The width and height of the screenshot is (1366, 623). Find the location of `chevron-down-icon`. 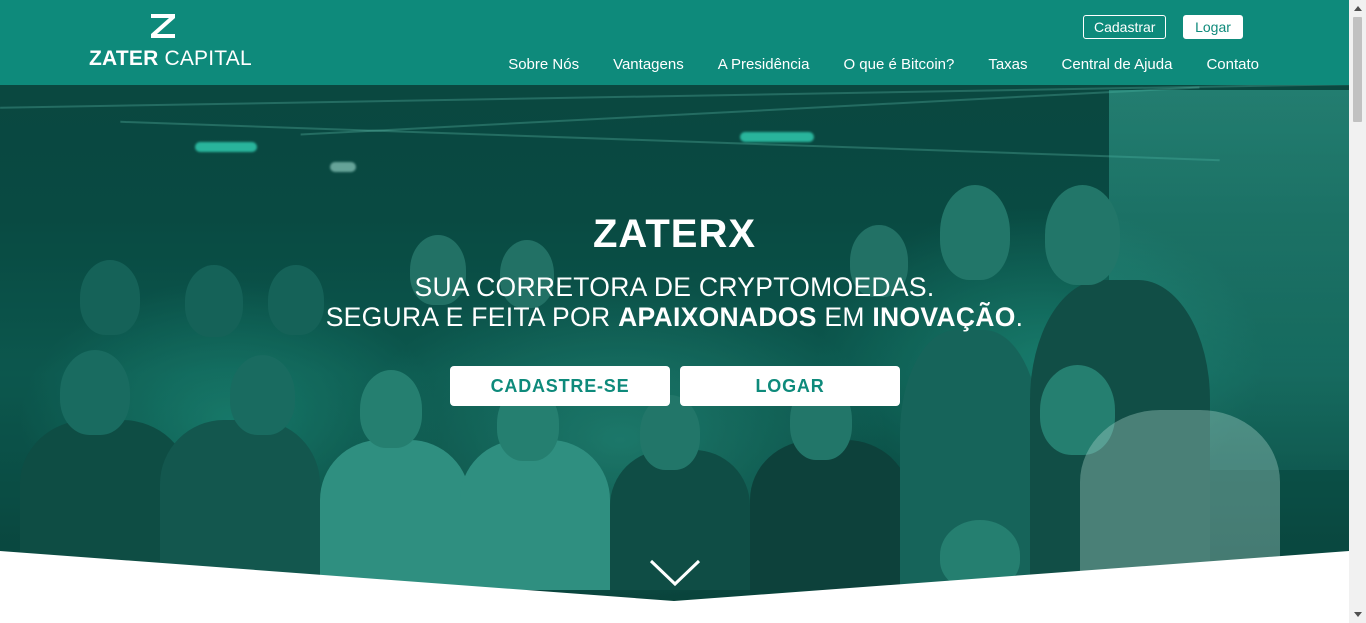

chevron-down-icon is located at coordinates (675, 573).